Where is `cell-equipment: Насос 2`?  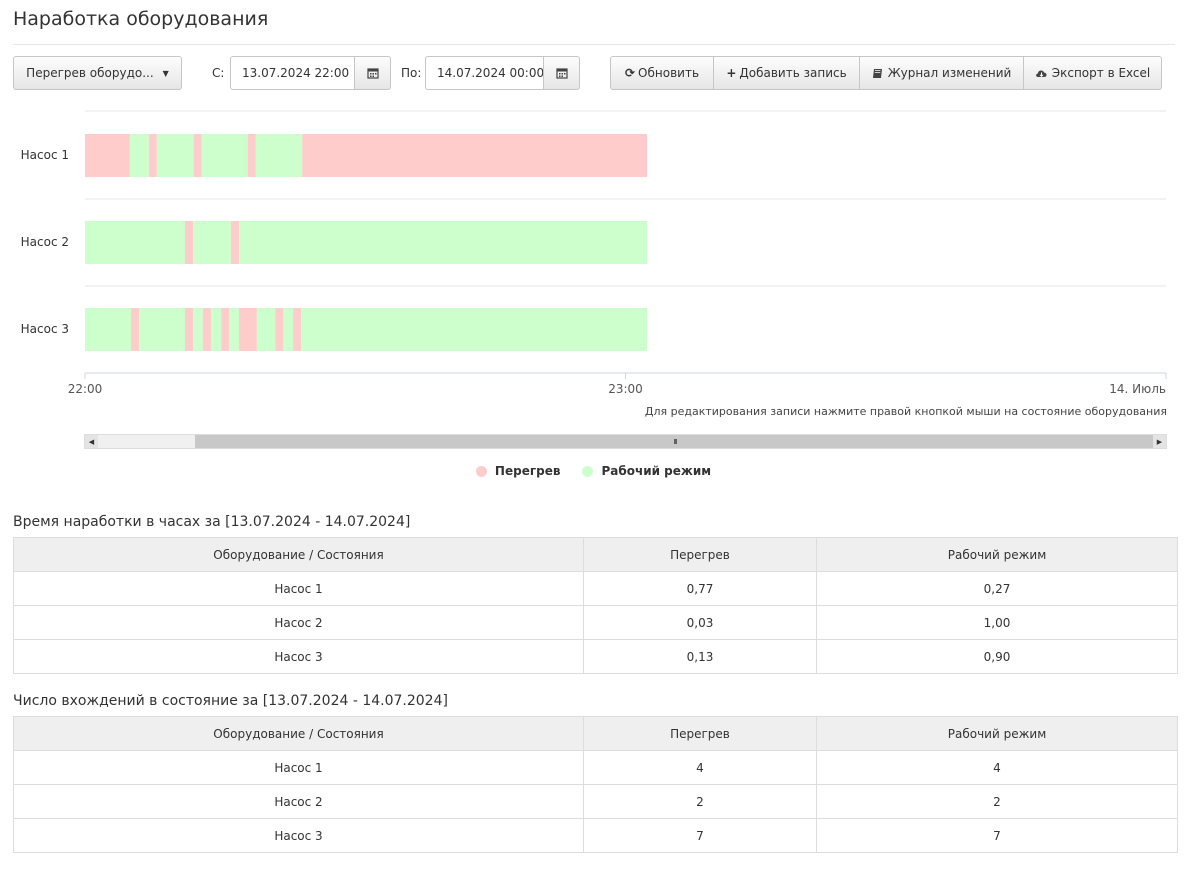 cell-equipment: Насос 2 is located at coordinates (298, 622).